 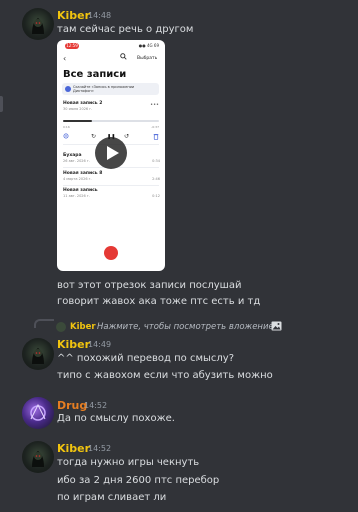 I want to click on video-play-button, so click(x=111, y=153).